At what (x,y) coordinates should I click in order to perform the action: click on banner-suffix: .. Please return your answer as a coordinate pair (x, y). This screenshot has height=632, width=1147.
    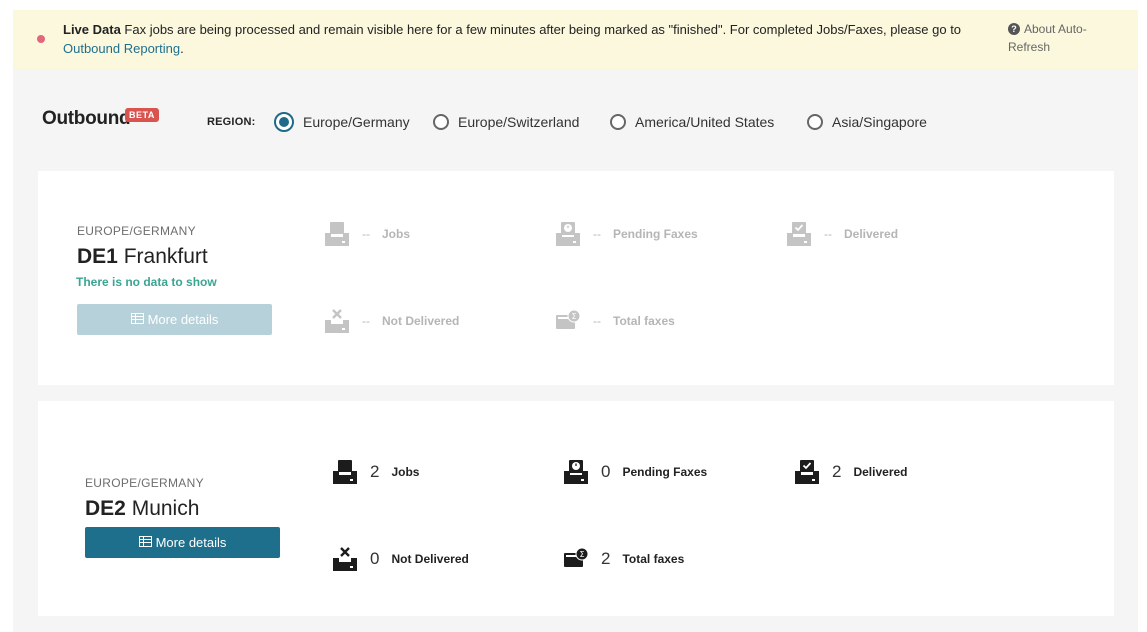
    Looking at the image, I should click on (182, 48).